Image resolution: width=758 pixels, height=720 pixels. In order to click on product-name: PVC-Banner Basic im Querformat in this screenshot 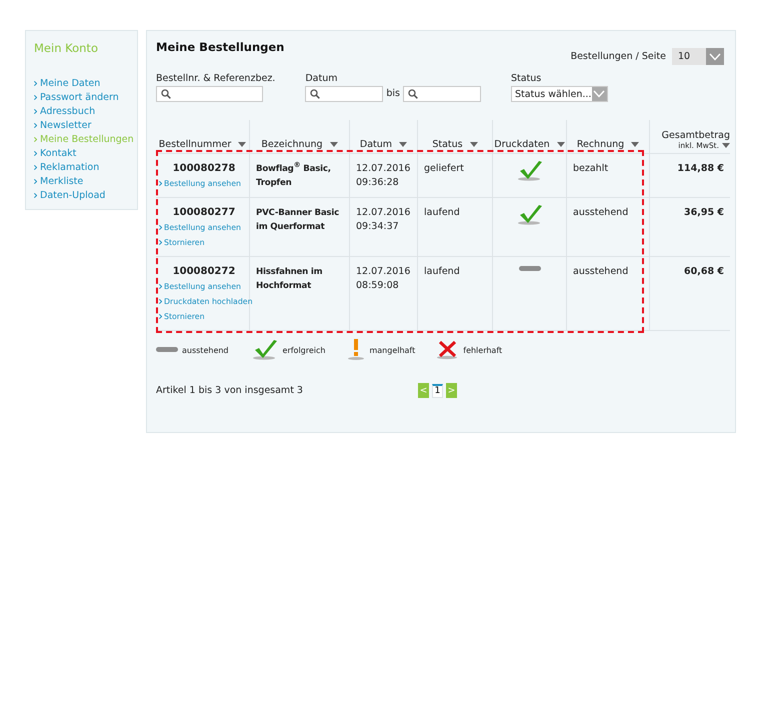, I will do `click(298, 220)`.